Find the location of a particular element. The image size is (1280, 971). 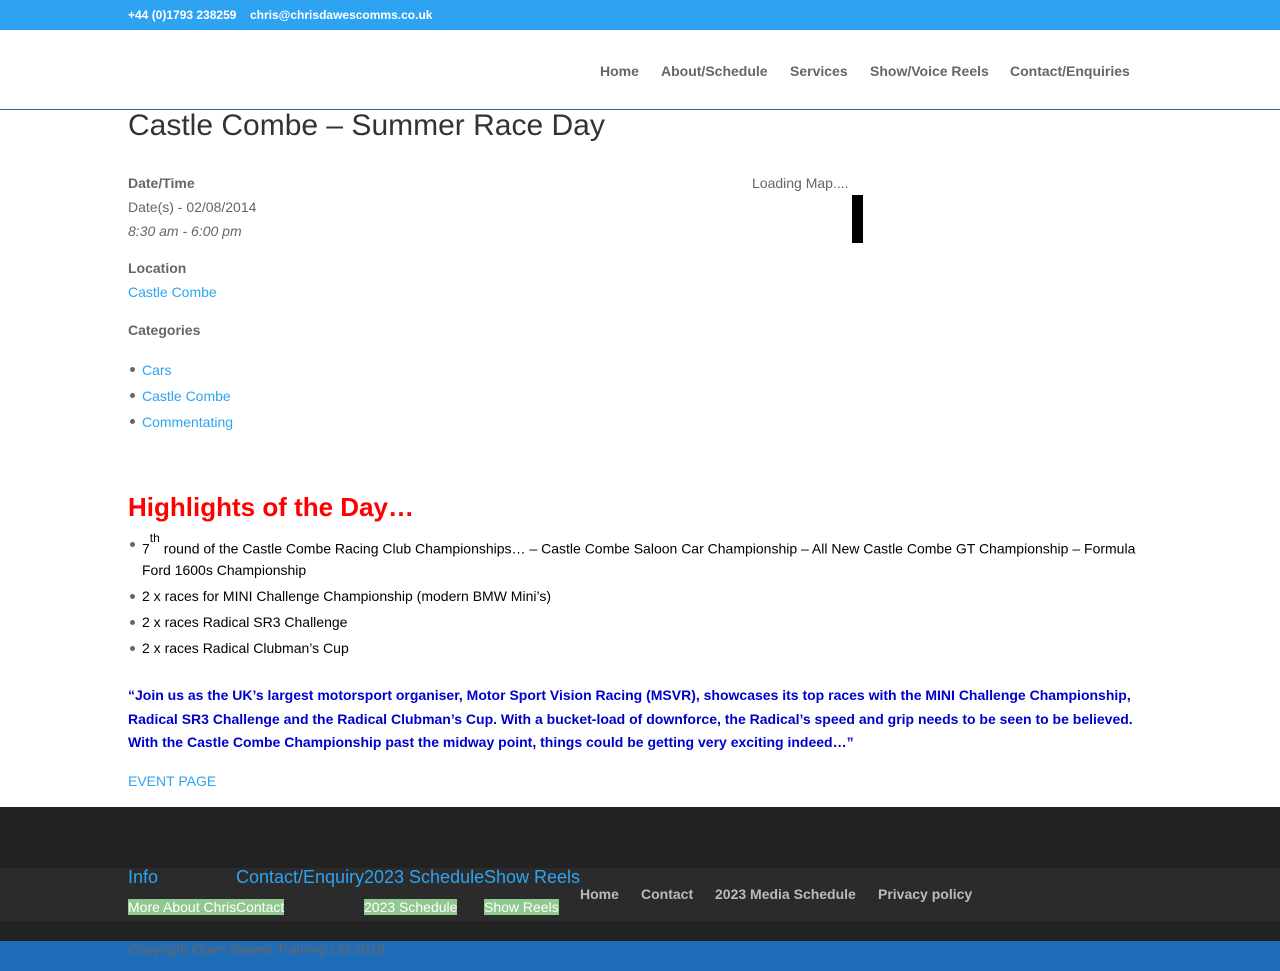

round-number: 7 is located at coordinates (146, 548).